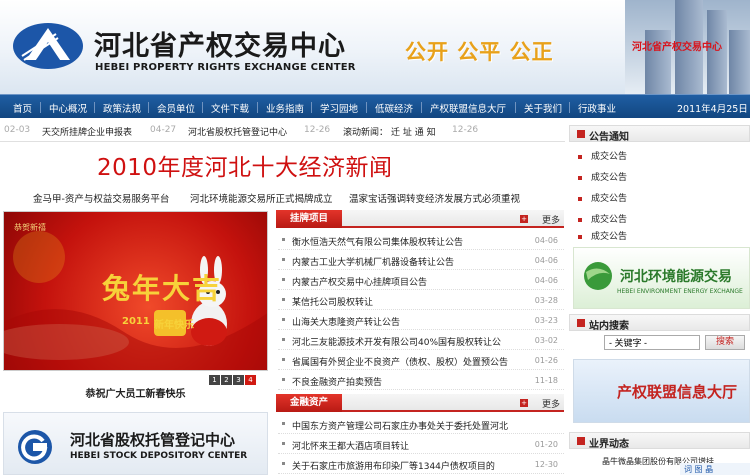 Image resolution: width=750 pixels, height=475 pixels. What do you see at coordinates (162, 288) in the screenshot?
I see `slide-art-title: 兔年大吉` at bounding box center [162, 288].